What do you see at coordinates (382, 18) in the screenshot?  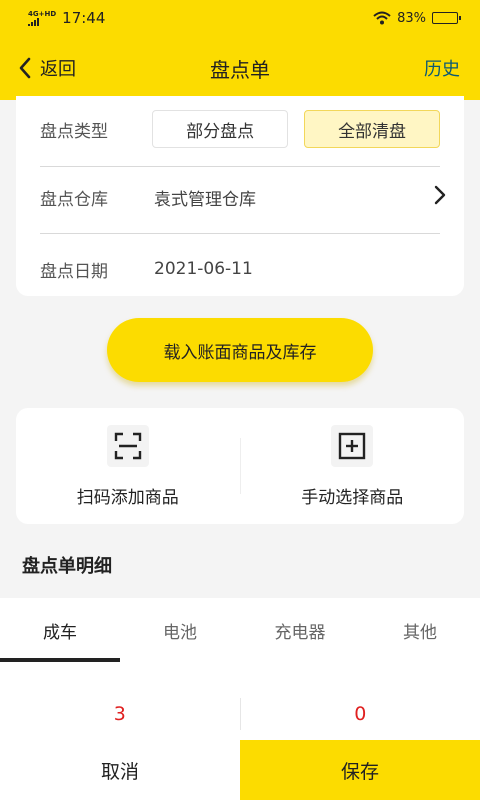 I see `wifi-icon` at bounding box center [382, 18].